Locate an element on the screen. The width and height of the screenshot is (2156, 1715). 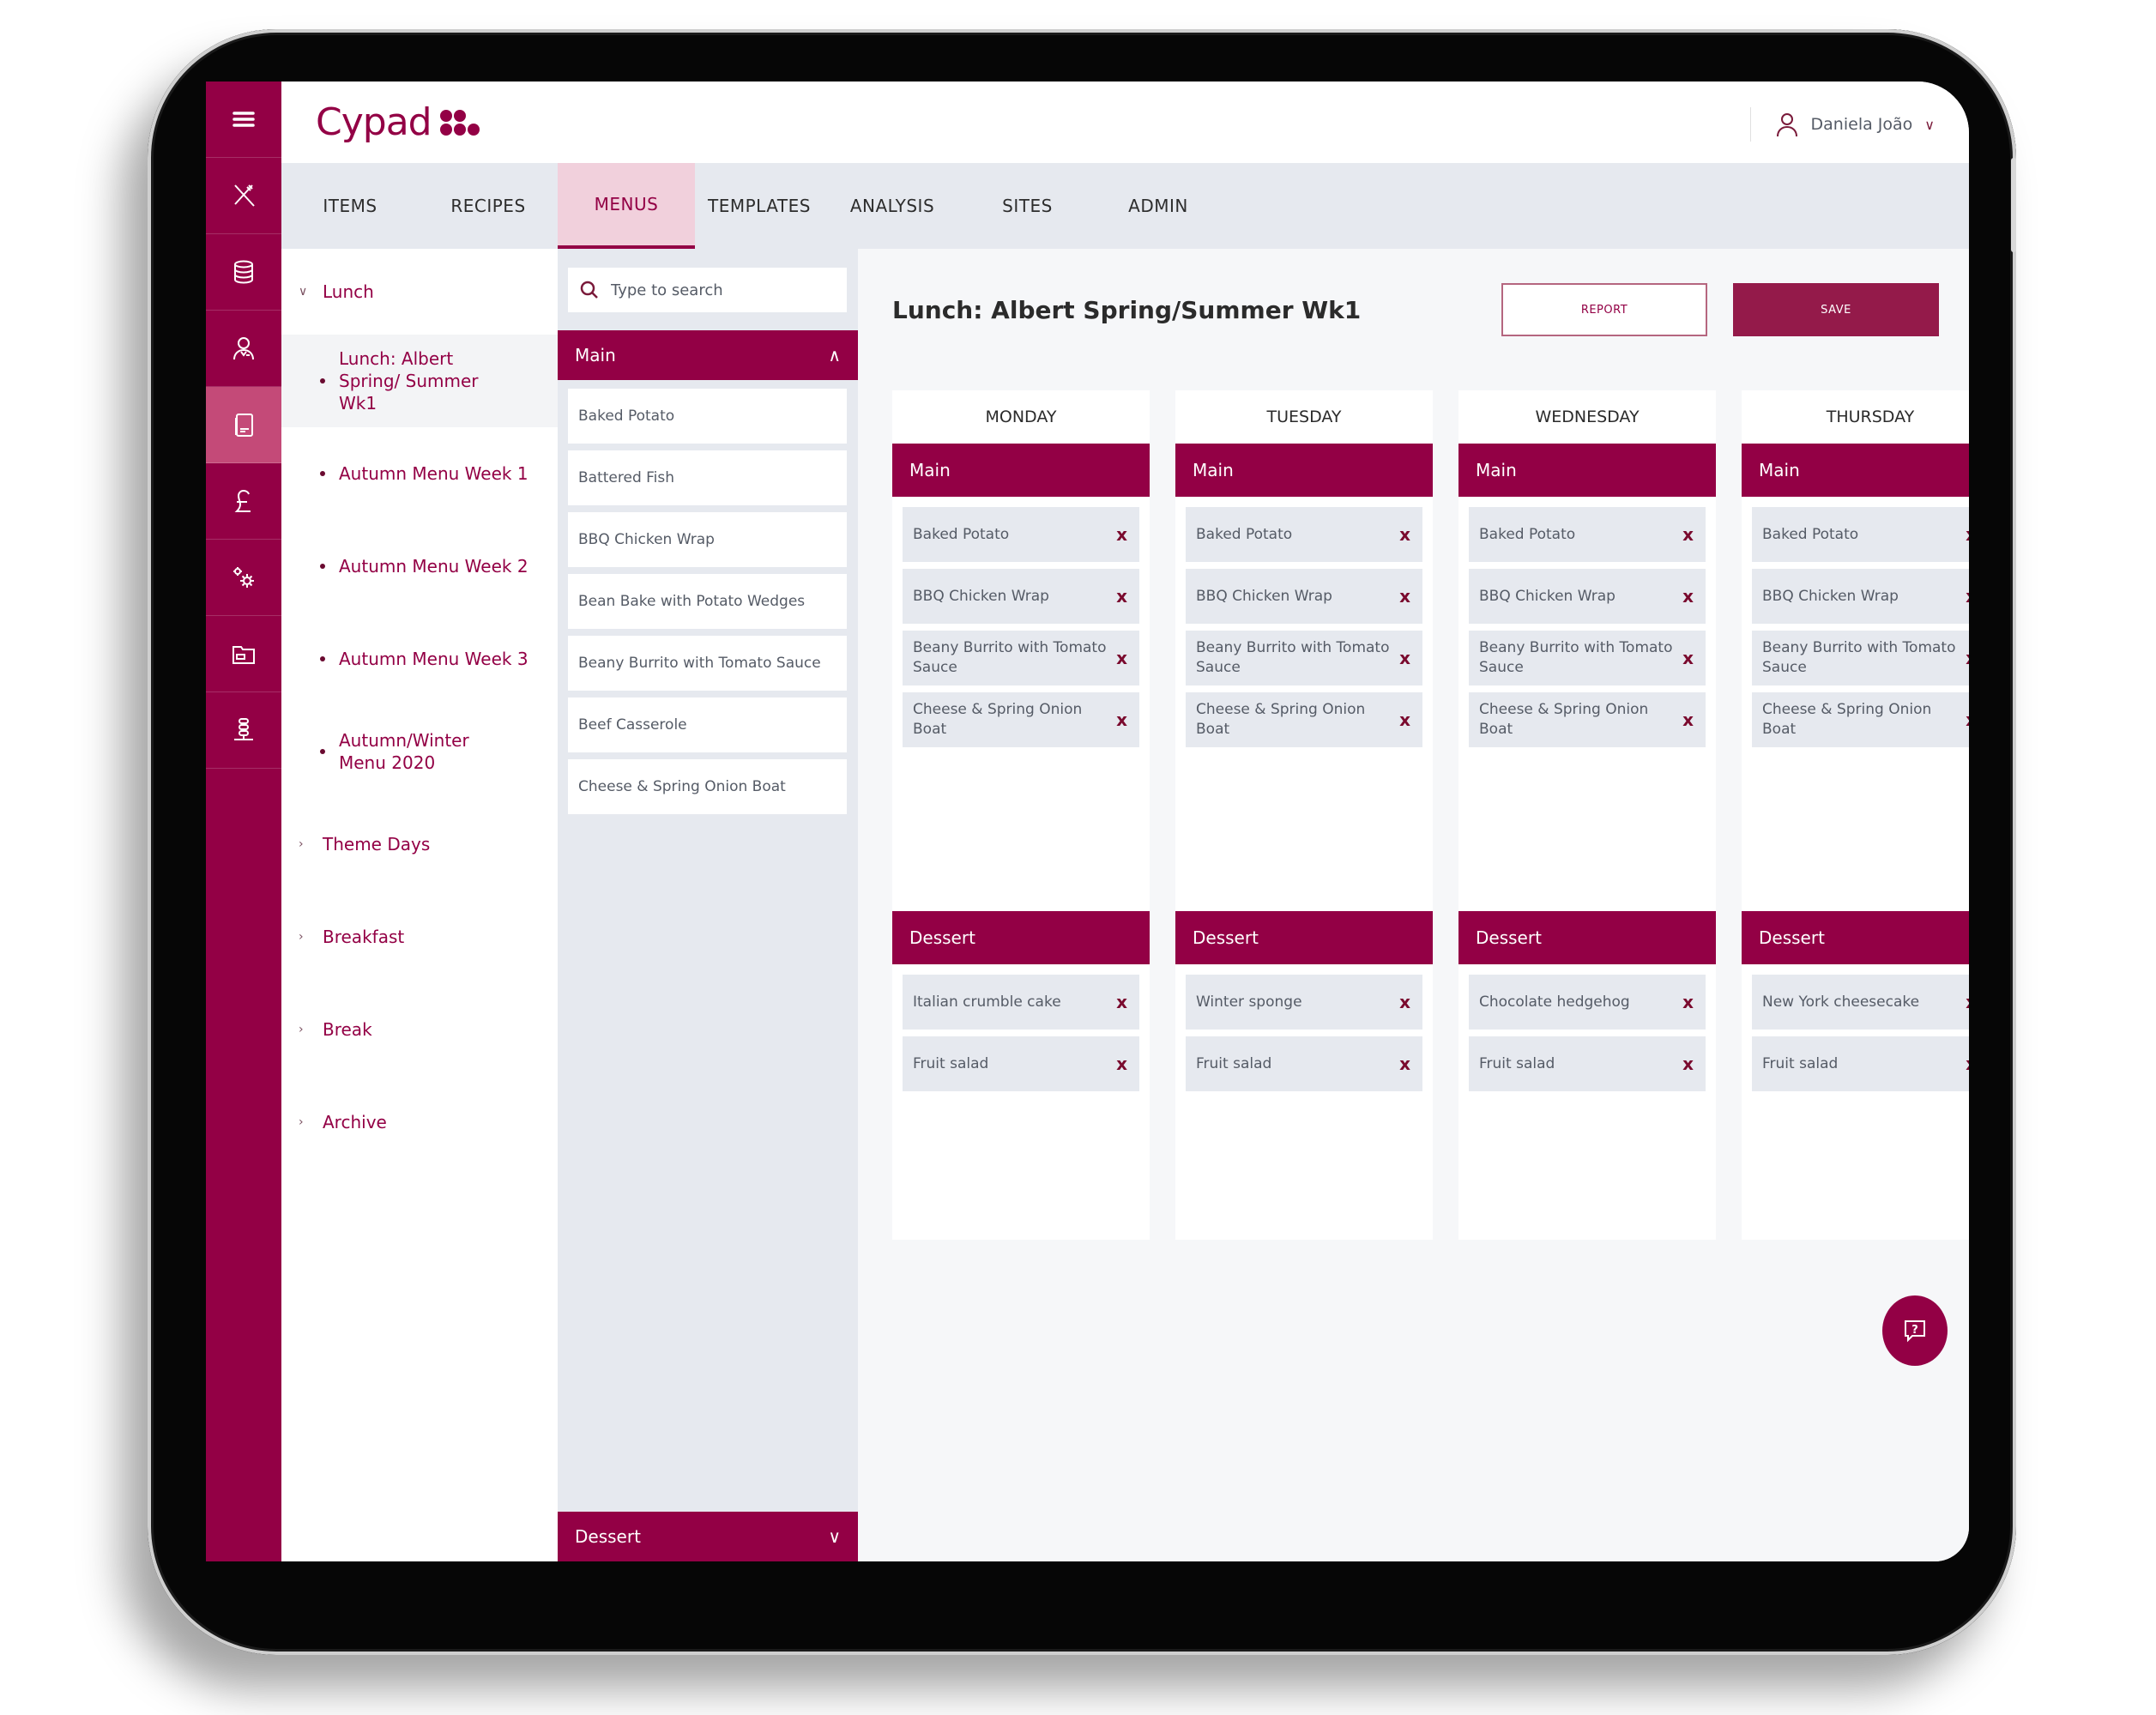
menu-entry: Winter sponge x is located at coordinates (1304, 1003).